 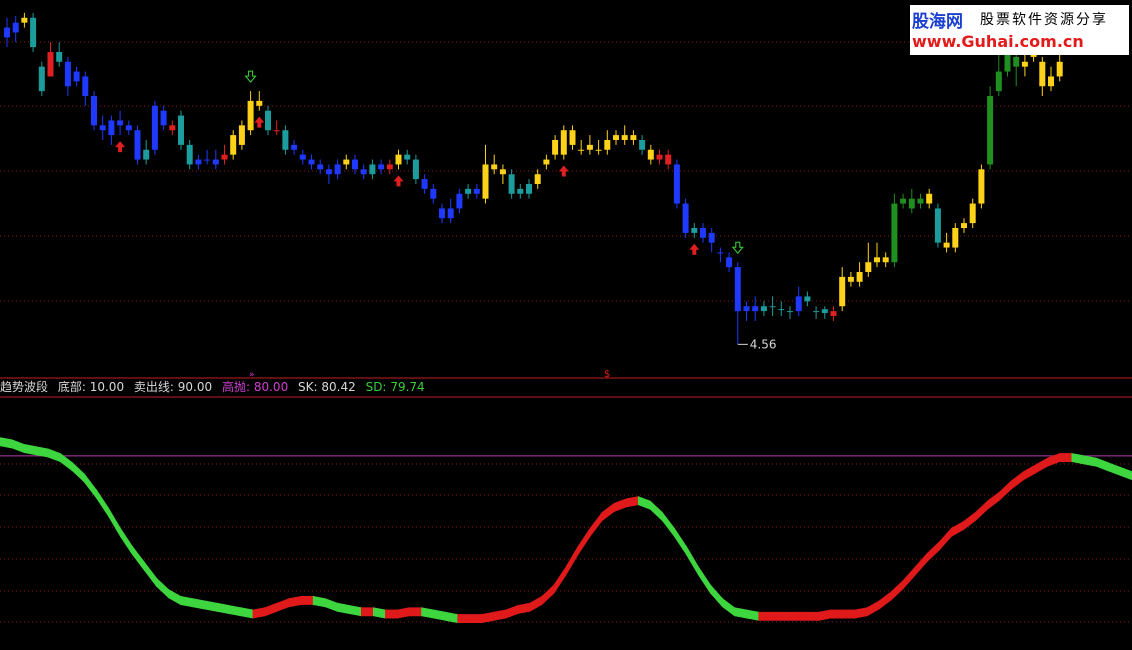 I want to click on legend-sd-value: 79.74, so click(x=407, y=387).